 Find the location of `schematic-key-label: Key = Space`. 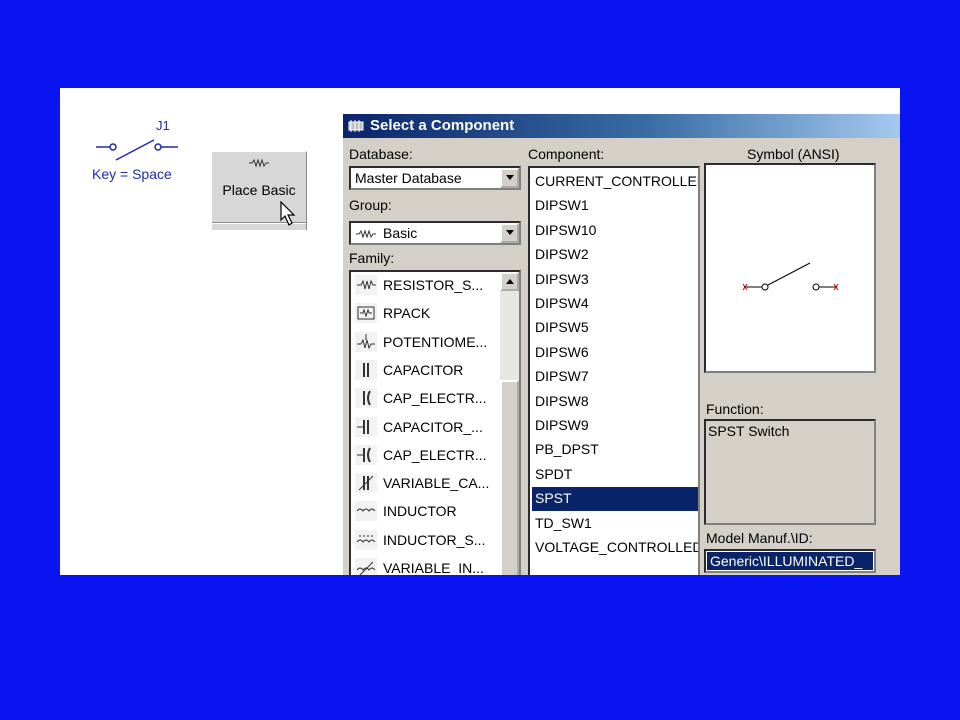

schematic-key-label: Key = Space is located at coordinates (132, 174).